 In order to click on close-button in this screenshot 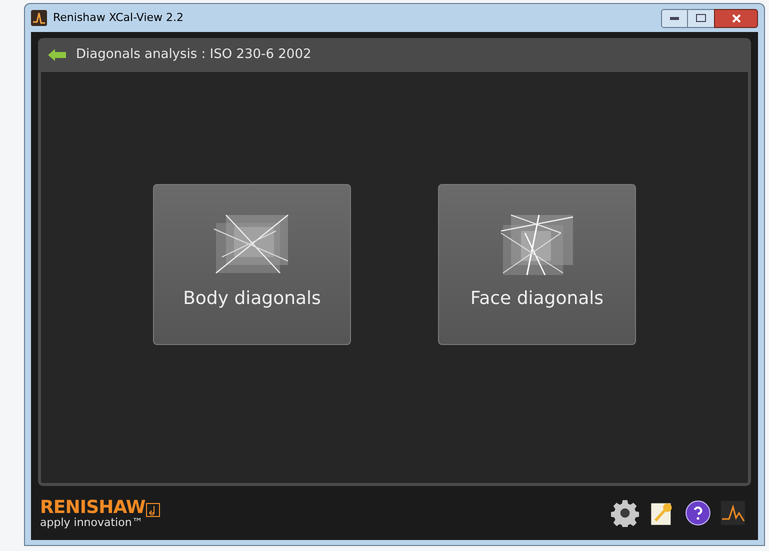, I will do `click(736, 18)`.